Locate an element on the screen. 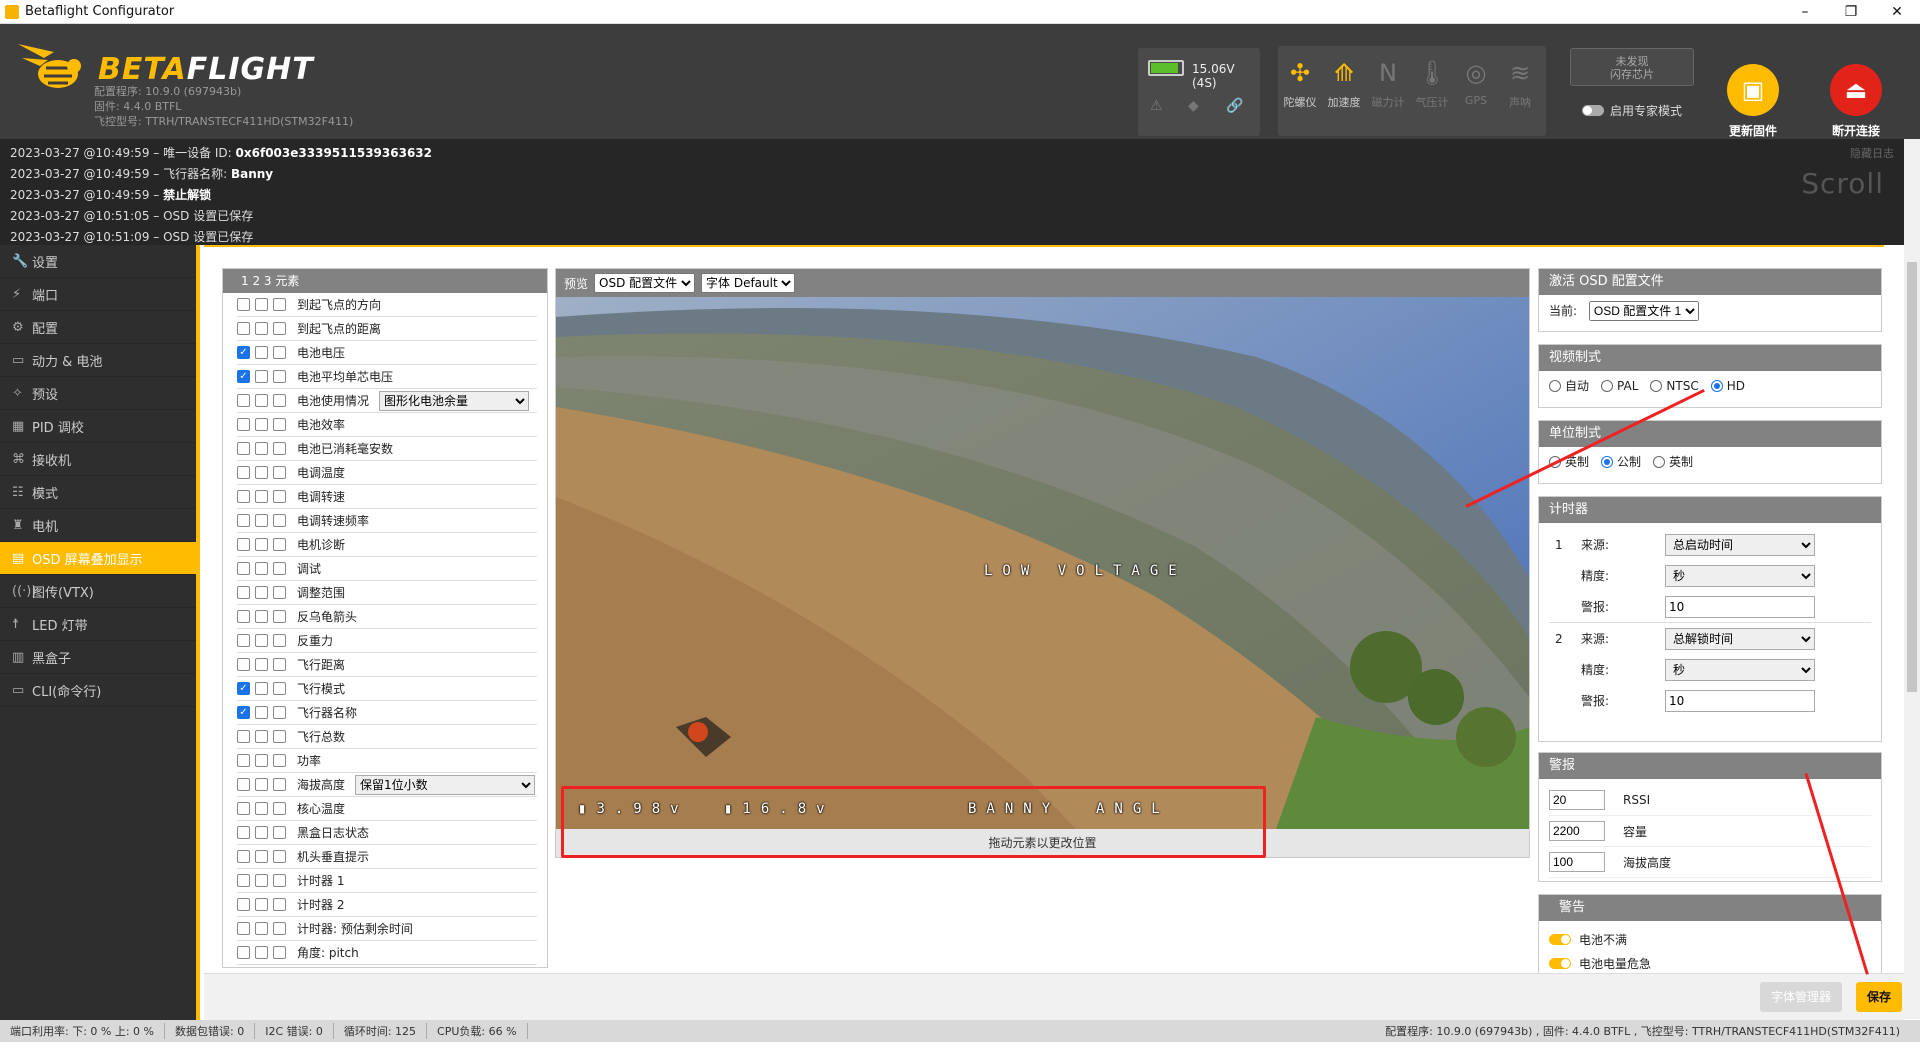  sidebar-item-motor: ♜ 电机 is located at coordinates (98, 525).